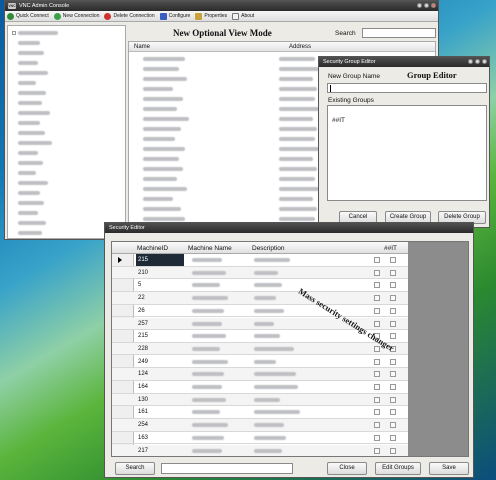  I want to click on machine-id-cell: 161, so click(160, 412).